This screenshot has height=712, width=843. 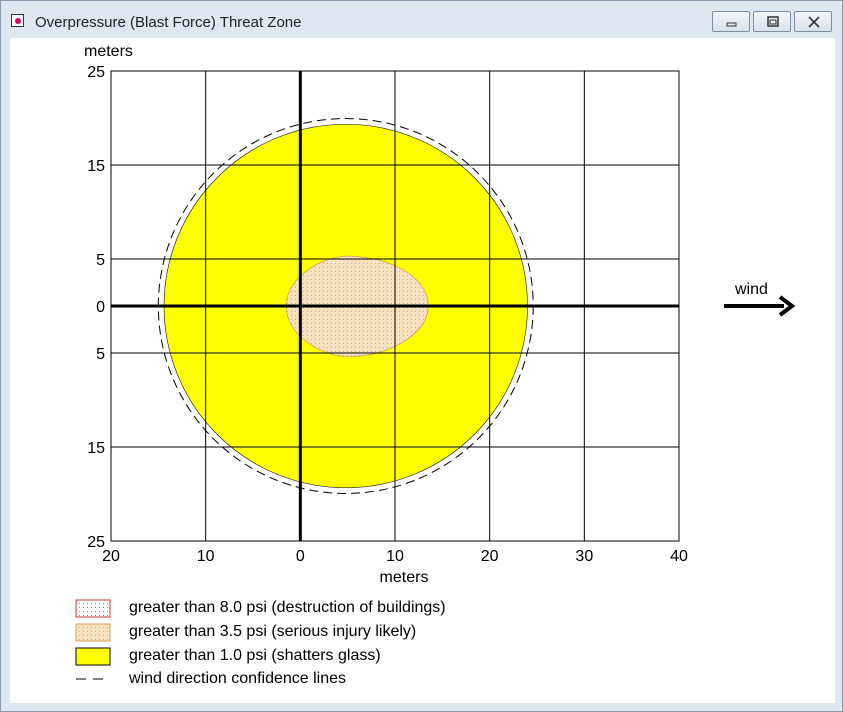 What do you see at coordinates (255, 655) in the screenshot?
I see `legend-label-1psi: greater than 1.0 psi (shatters glass)` at bounding box center [255, 655].